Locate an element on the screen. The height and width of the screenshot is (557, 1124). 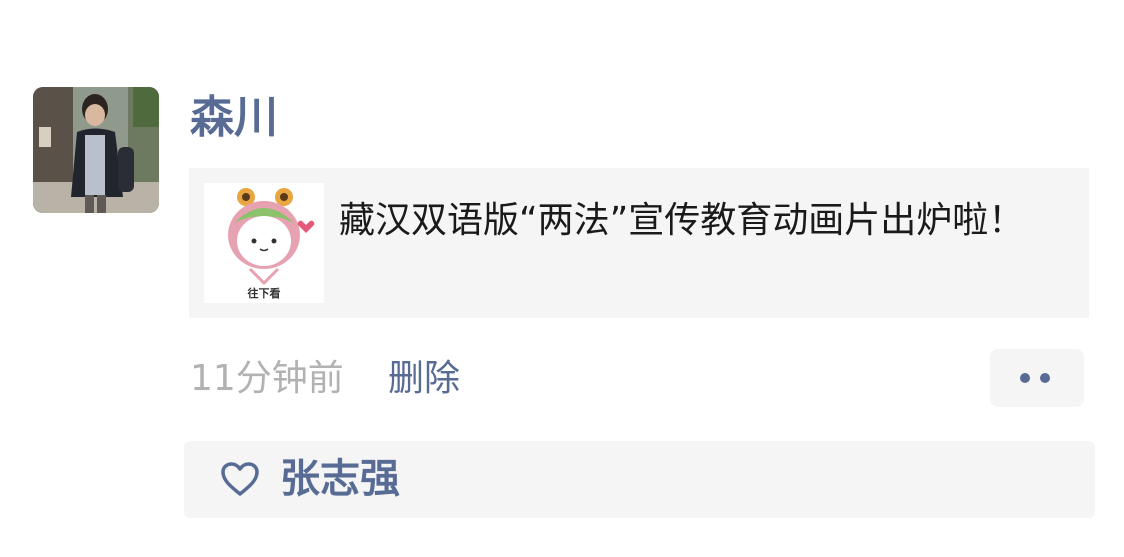
post-time: 11分钟前 is located at coordinates (267, 378).